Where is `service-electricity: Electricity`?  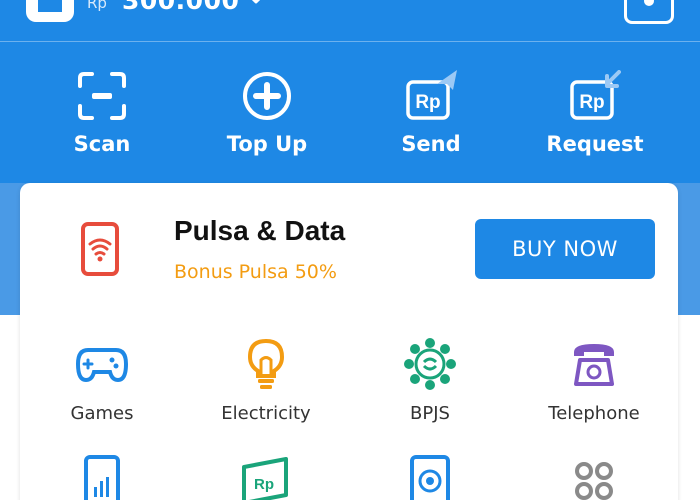
service-electricity: Electricity is located at coordinates (266, 388).